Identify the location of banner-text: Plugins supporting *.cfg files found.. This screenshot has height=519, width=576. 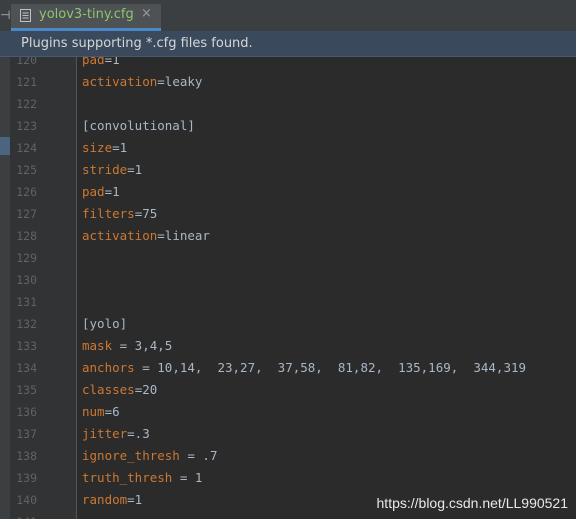
(137, 43).